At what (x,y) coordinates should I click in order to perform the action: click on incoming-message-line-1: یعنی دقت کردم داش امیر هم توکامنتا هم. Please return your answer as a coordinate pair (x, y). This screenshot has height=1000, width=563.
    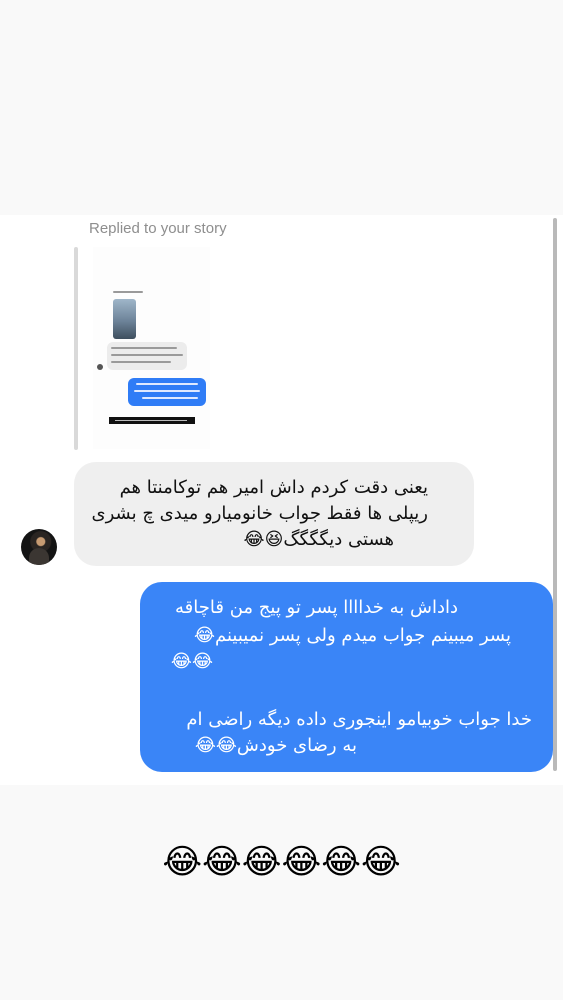
    Looking at the image, I should click on (273, 487).